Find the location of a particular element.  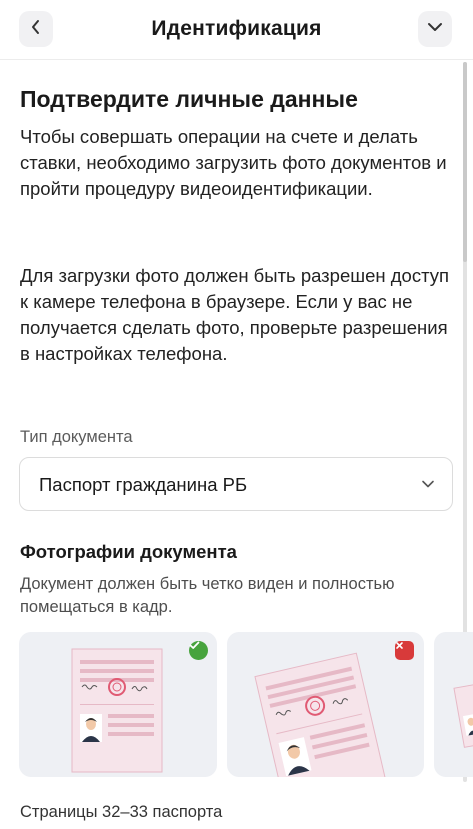

passport-pages-label: Страницы 32–33 паспорта is located at coordinates (121, 812).